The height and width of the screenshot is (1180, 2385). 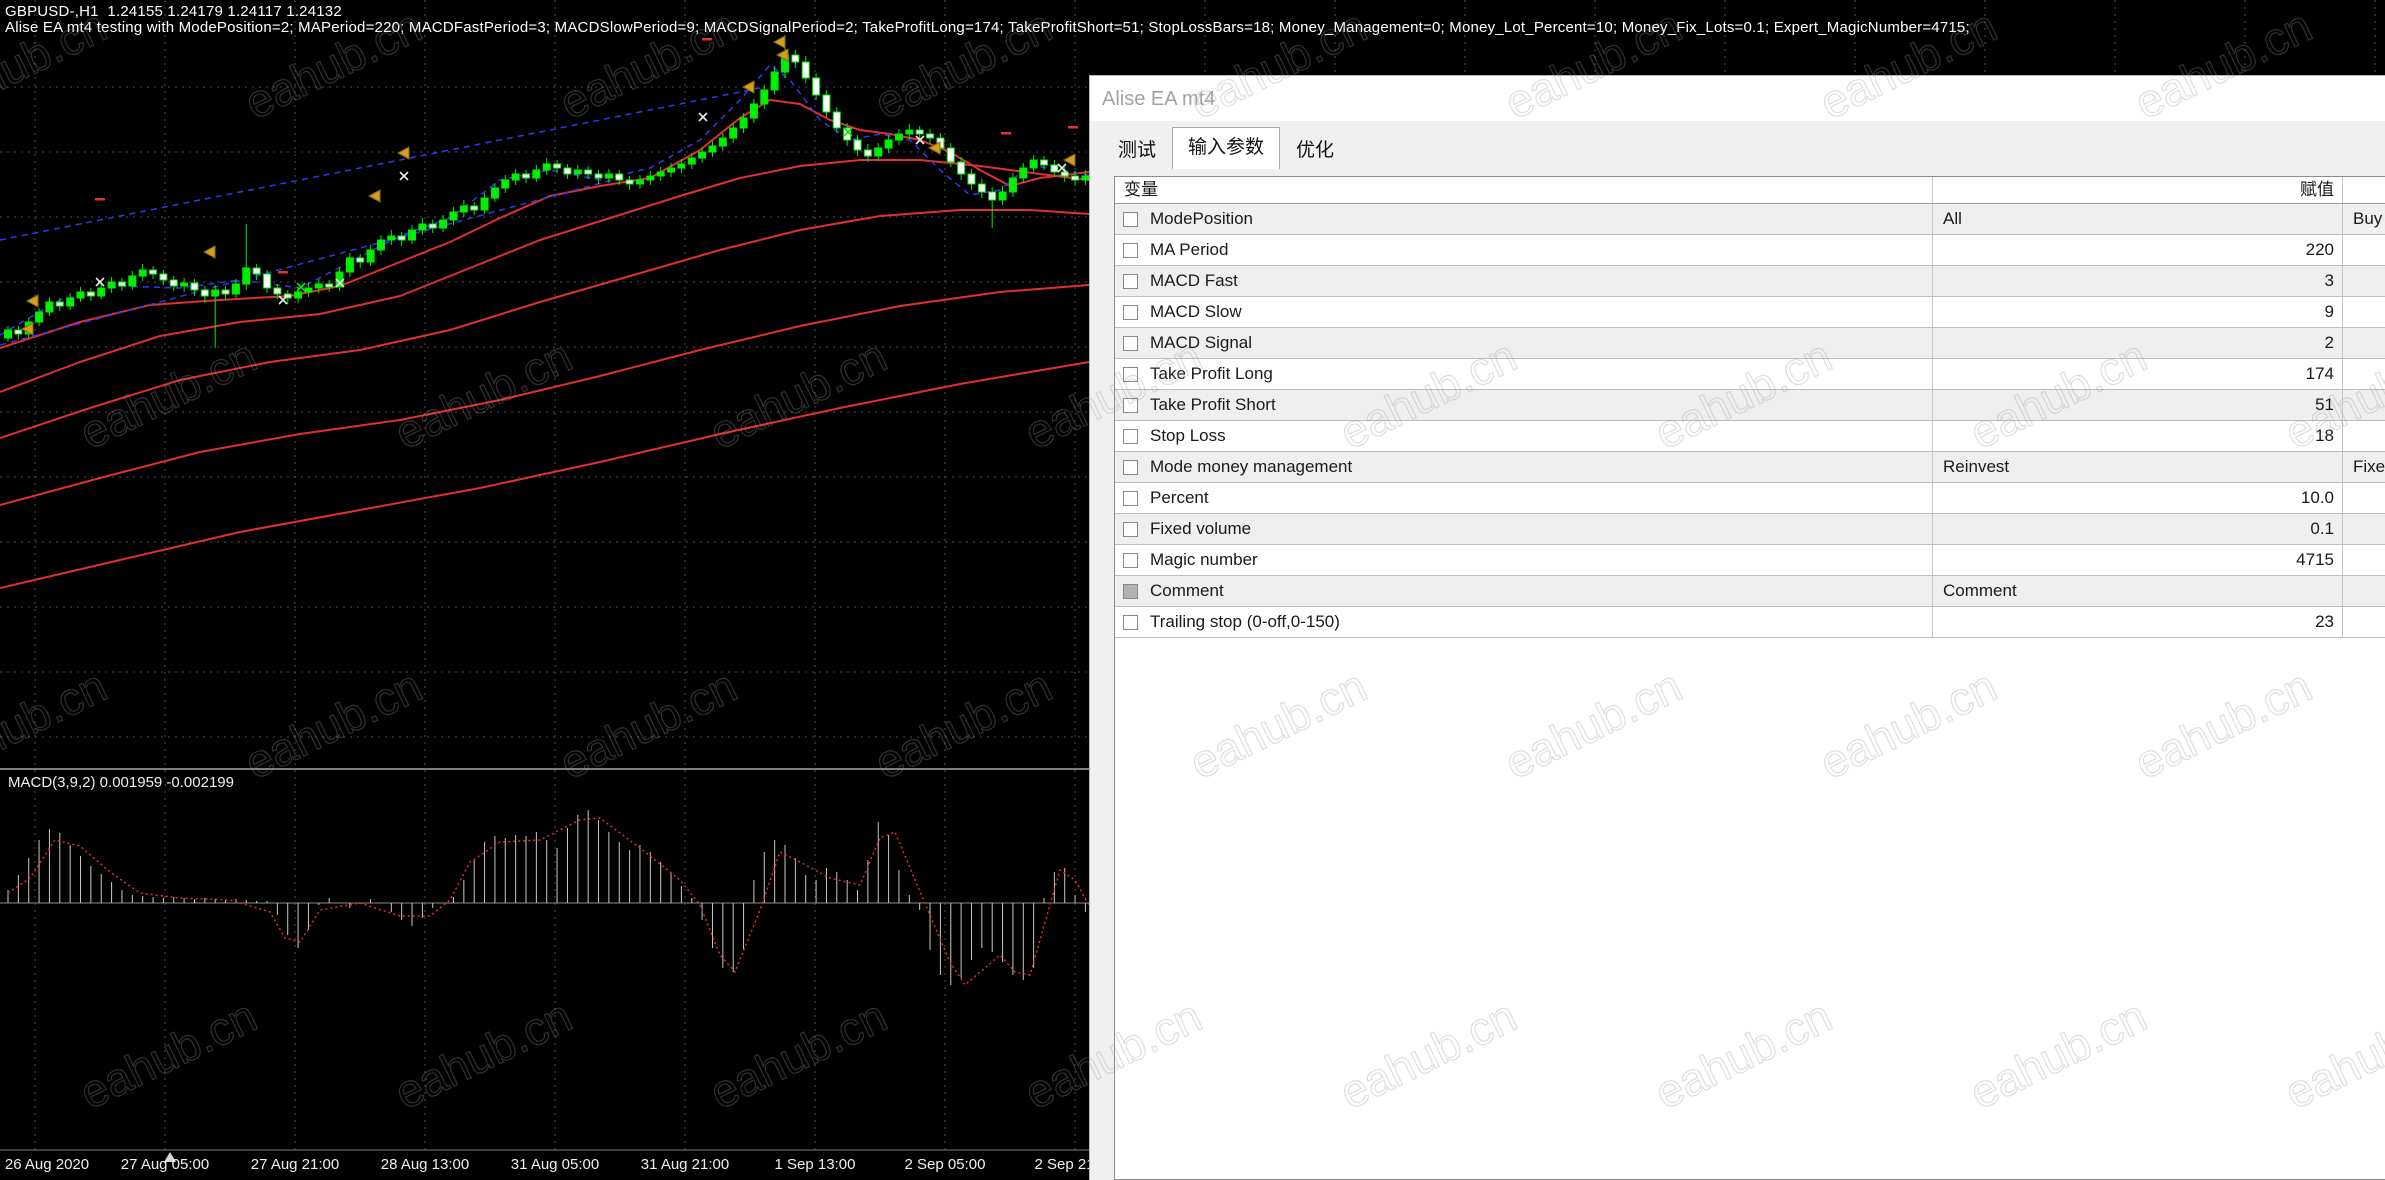 What do you see at coordinates (1137, 151) in the screenshot?
I see `tab-0: 测试` at bounding box center [1137, 151].